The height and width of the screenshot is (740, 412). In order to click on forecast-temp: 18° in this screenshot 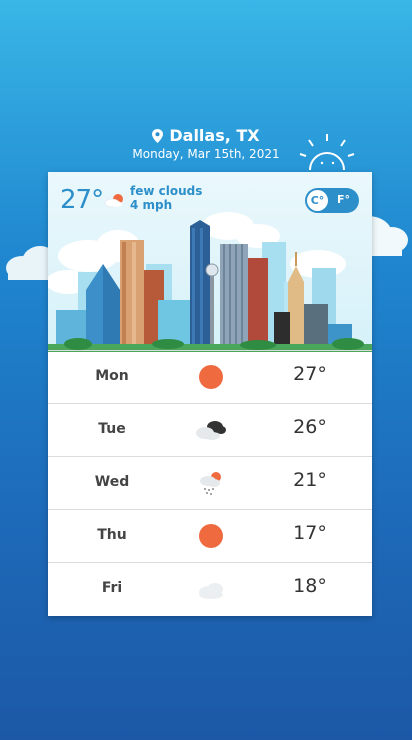, I will do `click(310, 586)`.